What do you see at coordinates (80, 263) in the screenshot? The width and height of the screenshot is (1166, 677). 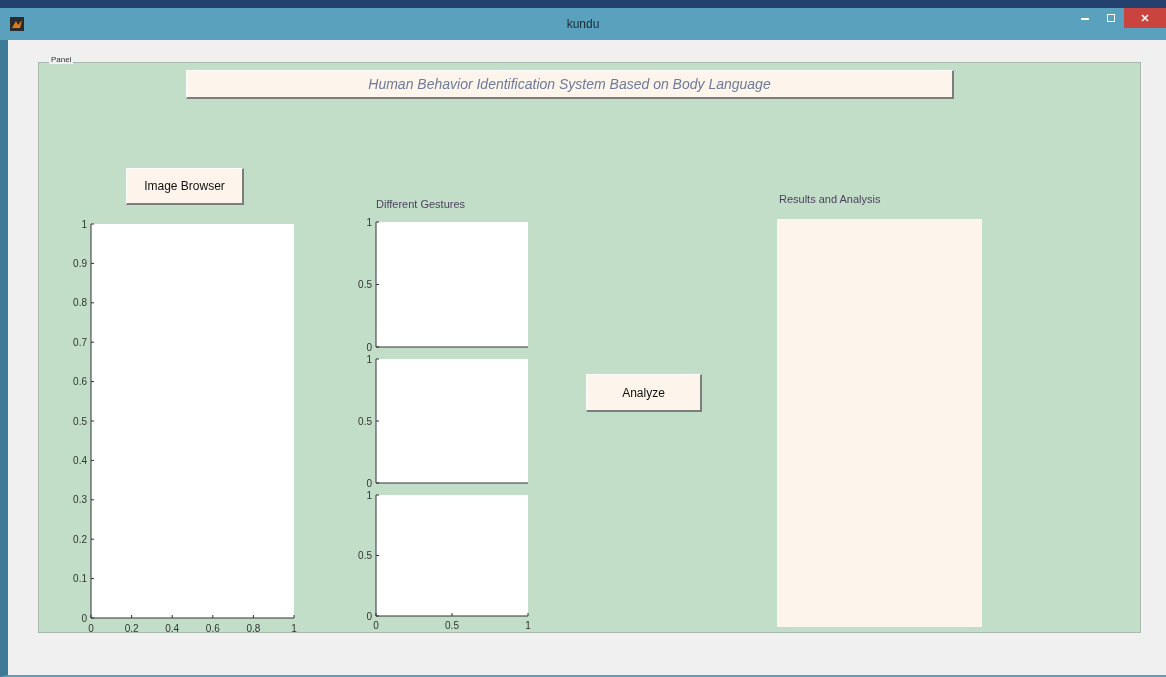 I see `tick-label: 0.9` at bounding box center [80, 263].